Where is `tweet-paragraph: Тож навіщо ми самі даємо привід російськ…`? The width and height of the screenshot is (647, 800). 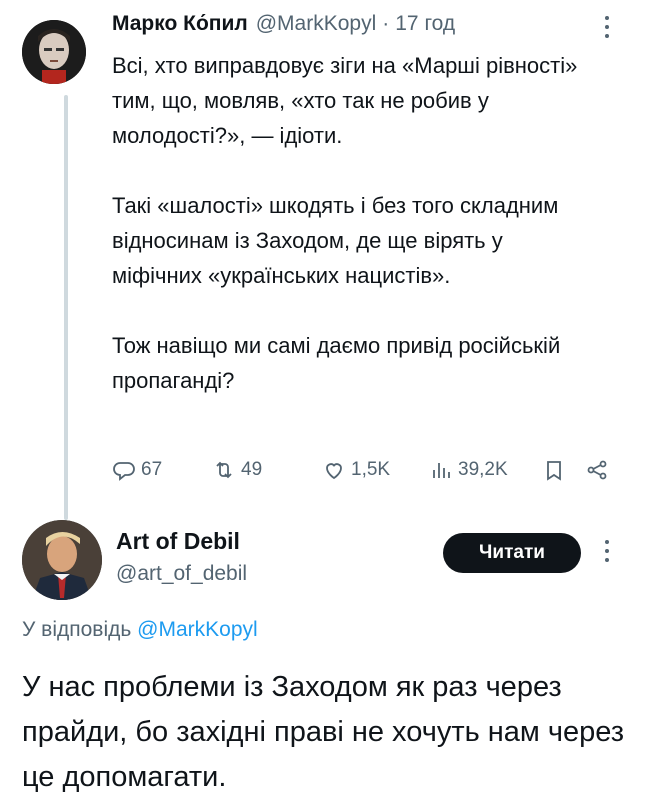 tweet-paragraph: Тож навіщо ми самі даємо привід російськ… is located at coordinates (336, 363).